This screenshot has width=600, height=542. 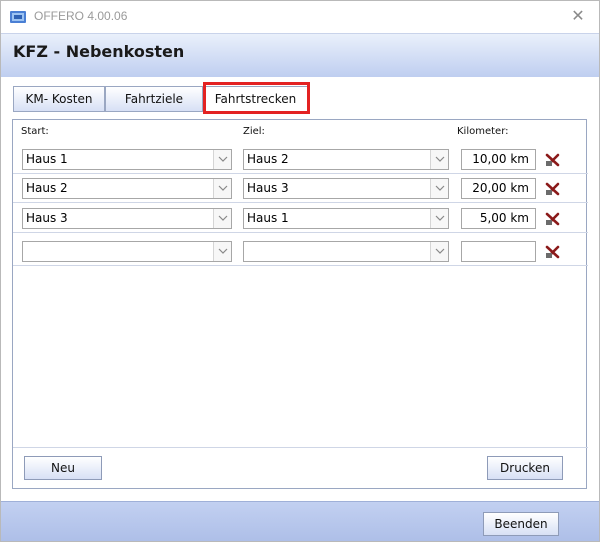 I want to click on start-select: Haus 3, so click(x=127, y=218).